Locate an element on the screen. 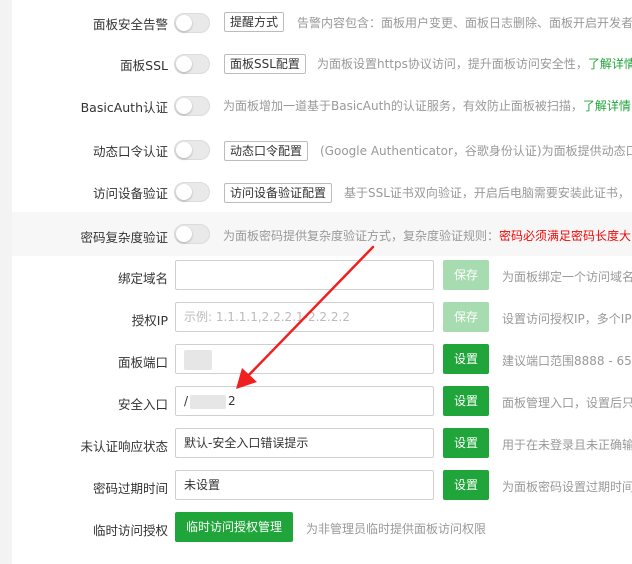 Image resolution: width=632 pixels, height=564 pixels. row-label: 临时访问授权 is located at coordinates (130, 530).